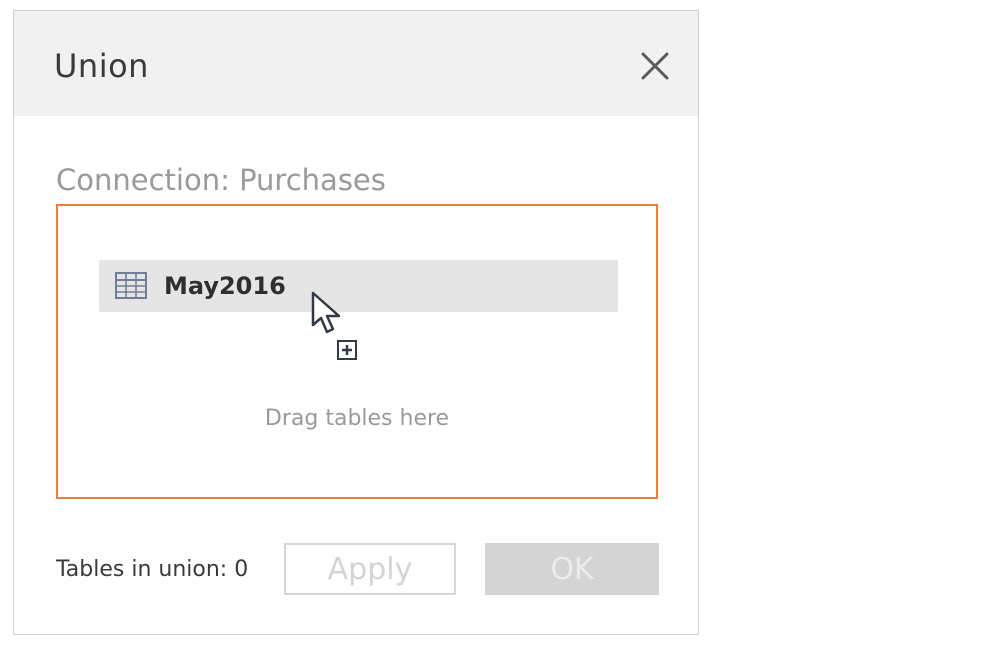 The image size is (990, 645). What do you see at coordinates (356, 63) in the screenshot?
I see `dialog-titlebar: Union` at bounding box center [356, 63].